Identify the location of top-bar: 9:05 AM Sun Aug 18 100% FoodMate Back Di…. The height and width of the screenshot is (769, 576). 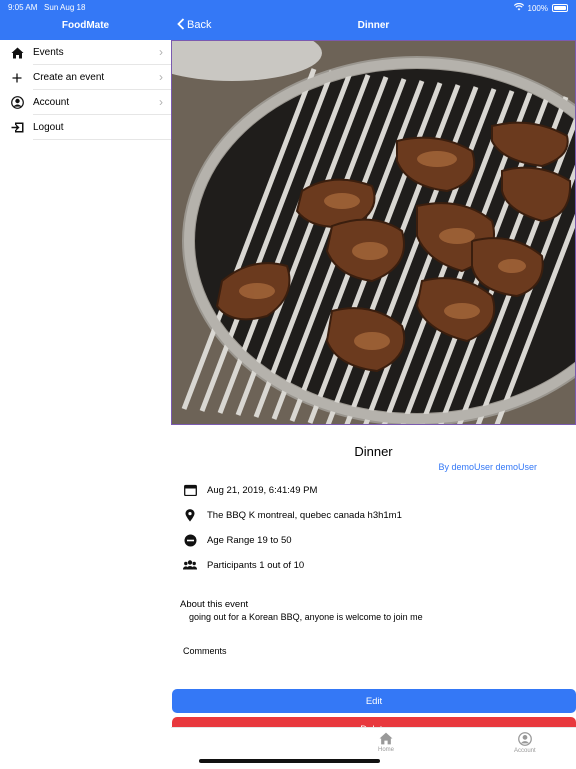
(288, 20).